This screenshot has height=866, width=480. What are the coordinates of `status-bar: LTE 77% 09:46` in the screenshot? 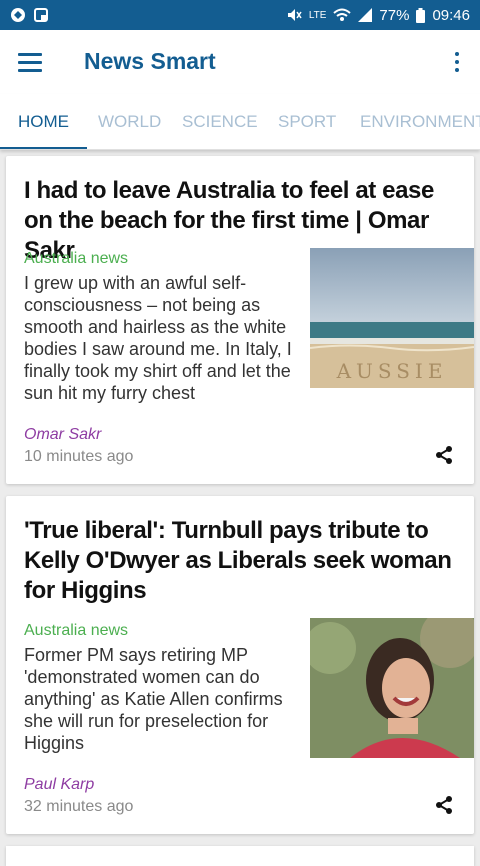 It's located at (240, 15).